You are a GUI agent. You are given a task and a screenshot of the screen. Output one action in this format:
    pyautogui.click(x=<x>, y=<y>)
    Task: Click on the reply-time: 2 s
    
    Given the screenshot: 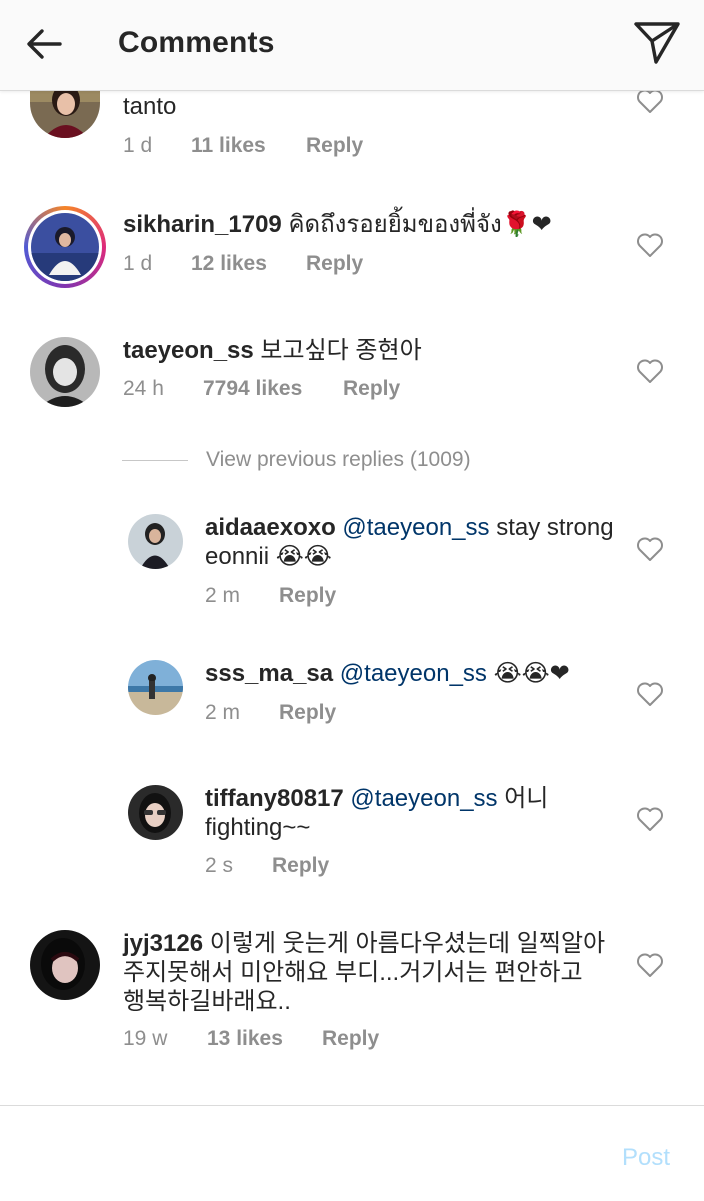 What is the action you would take?
    pyautogui.click(x=219, y=865)
    